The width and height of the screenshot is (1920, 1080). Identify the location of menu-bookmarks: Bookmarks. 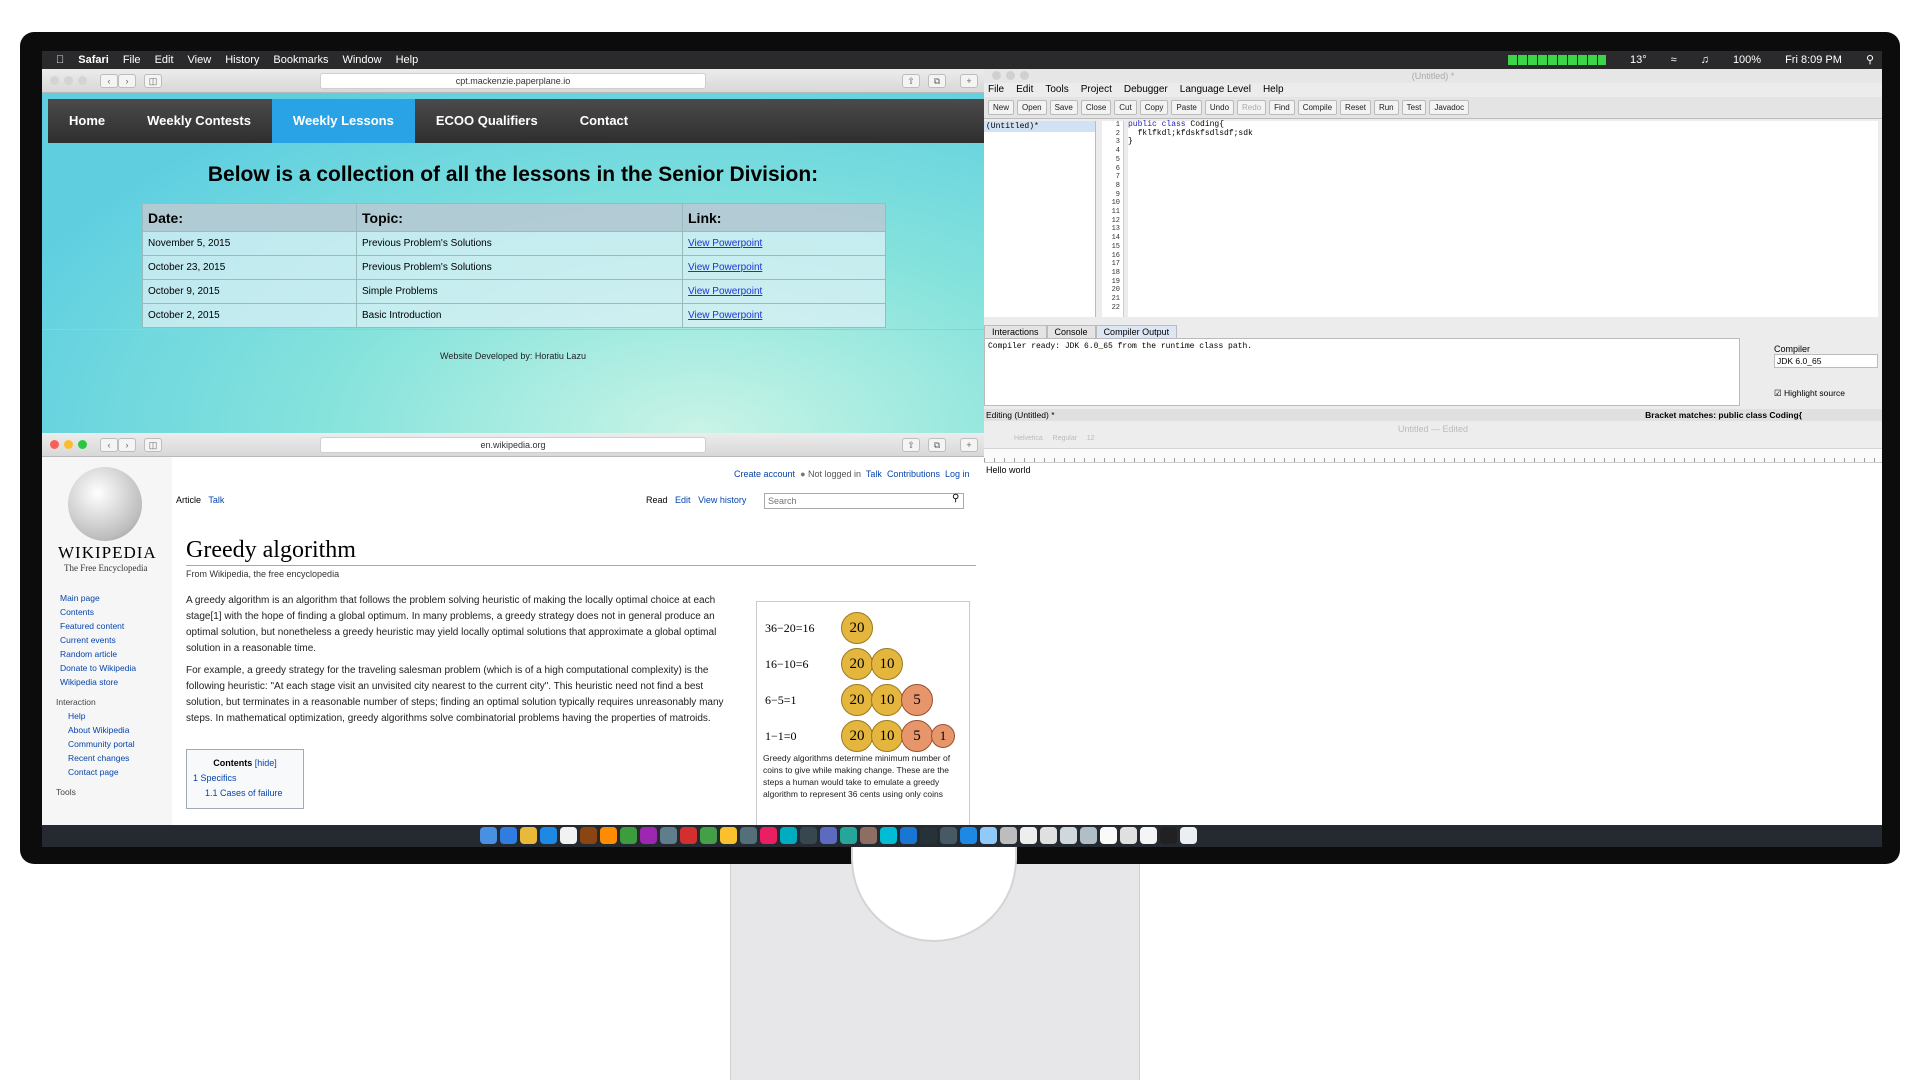
(300, 60).